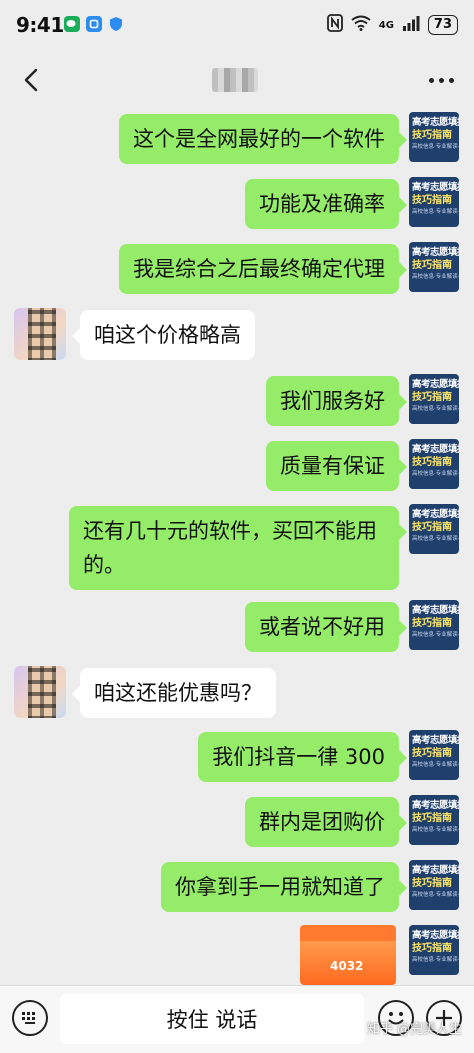 The image size is (474, 1053). I want to click on watermark: 知乎 @完美人生, so click(414, 1029).